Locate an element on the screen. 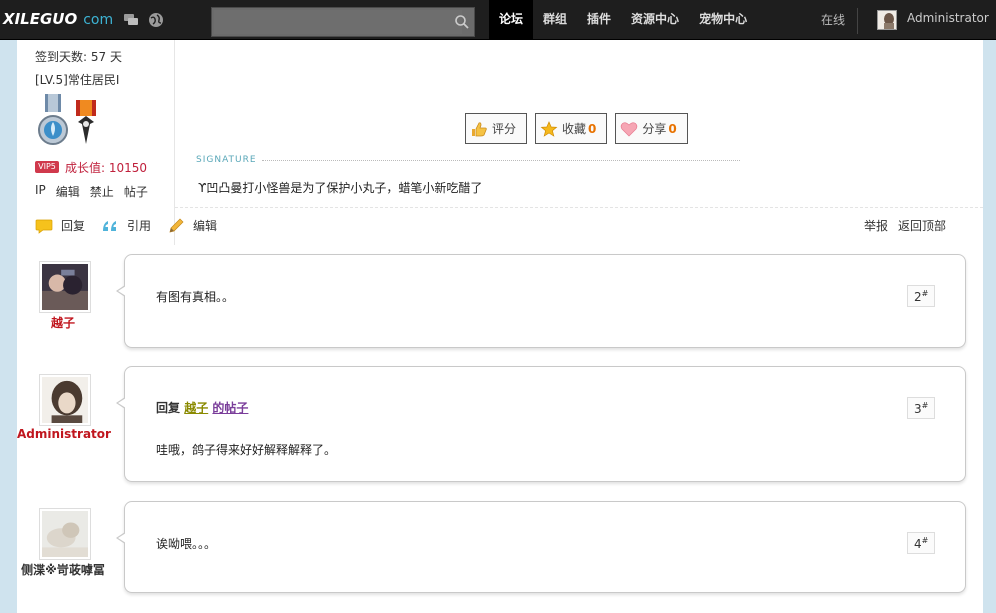  quote-user-link: 越子 is located at coordinates (196, 408).